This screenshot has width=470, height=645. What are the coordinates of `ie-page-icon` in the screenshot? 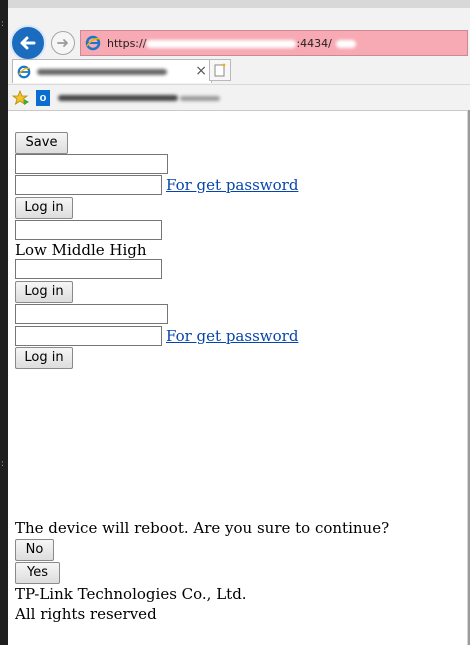 It's located at (93, 43).